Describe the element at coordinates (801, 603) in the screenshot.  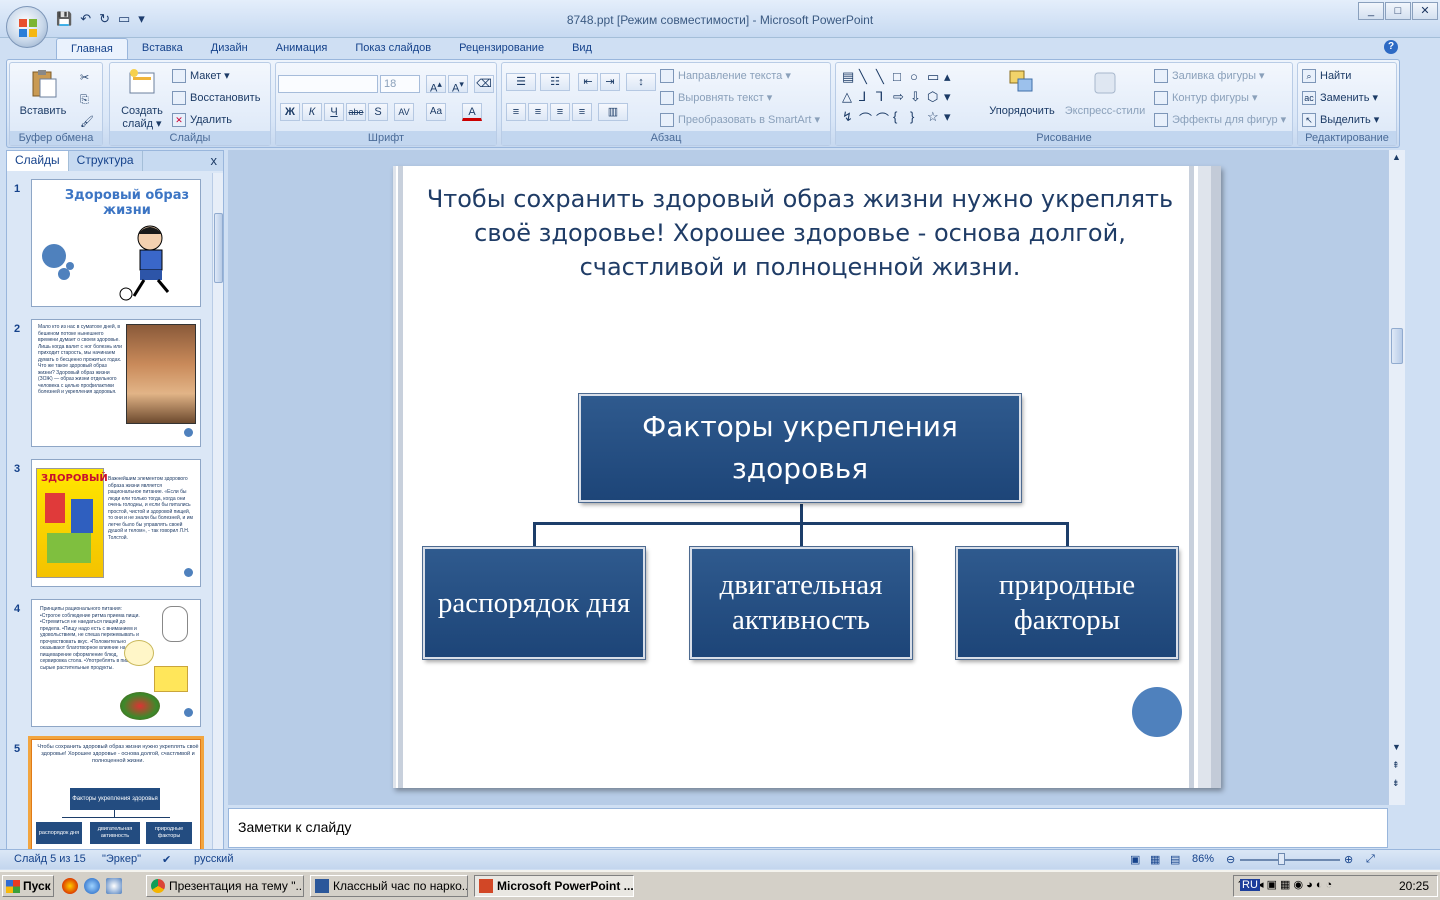
I see `hierarchy-box-physical-activity: двигательная активность` at that location.